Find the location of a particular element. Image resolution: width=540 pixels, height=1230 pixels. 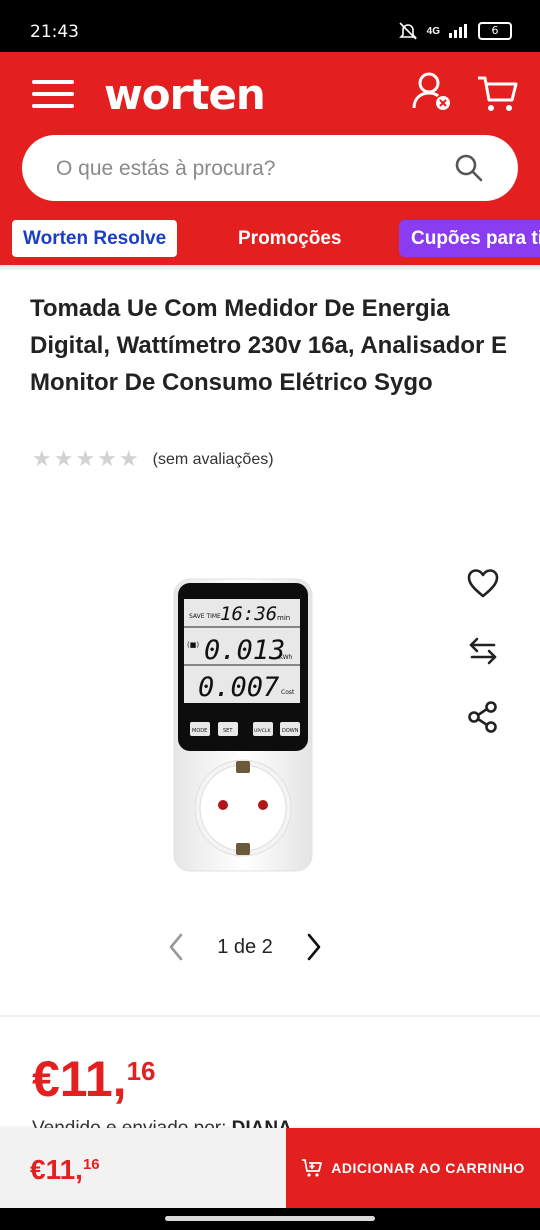

home-gesture-handle is located at coordinates (270, 1218).